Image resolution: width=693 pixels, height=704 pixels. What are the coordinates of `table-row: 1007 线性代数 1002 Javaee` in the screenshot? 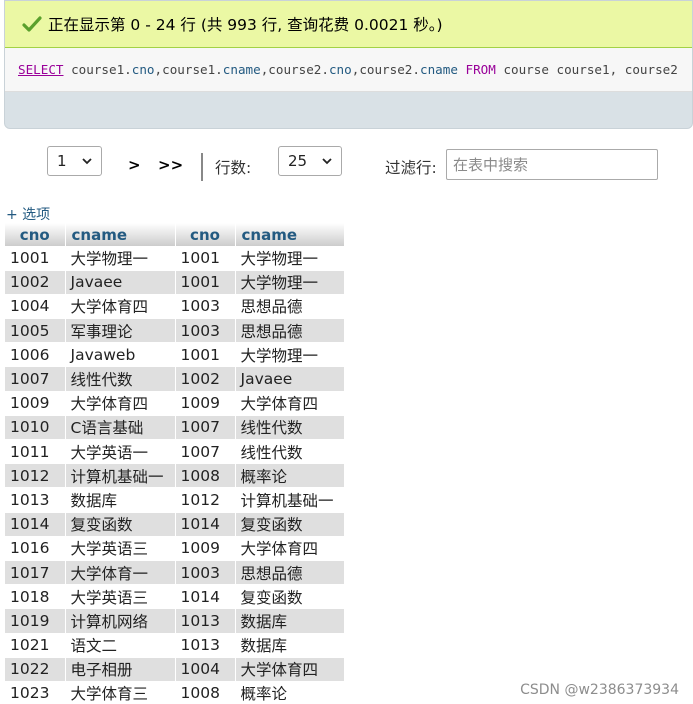 It's located at (175, 379).